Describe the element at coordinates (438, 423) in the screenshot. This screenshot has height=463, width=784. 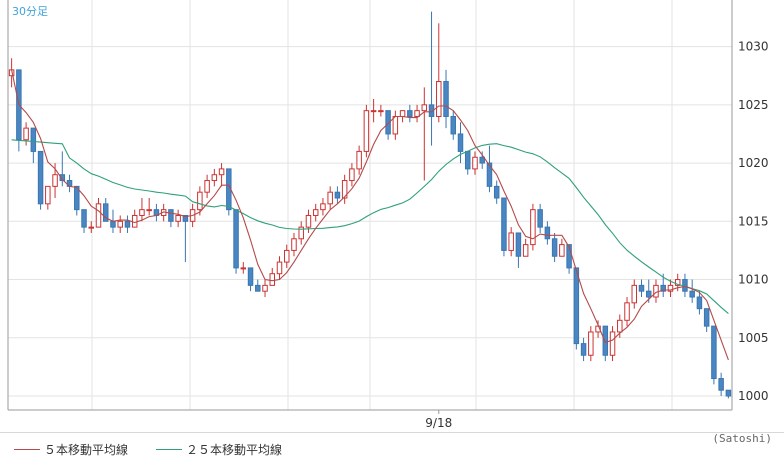
I see `x-tick-label: 9/18` at that location.